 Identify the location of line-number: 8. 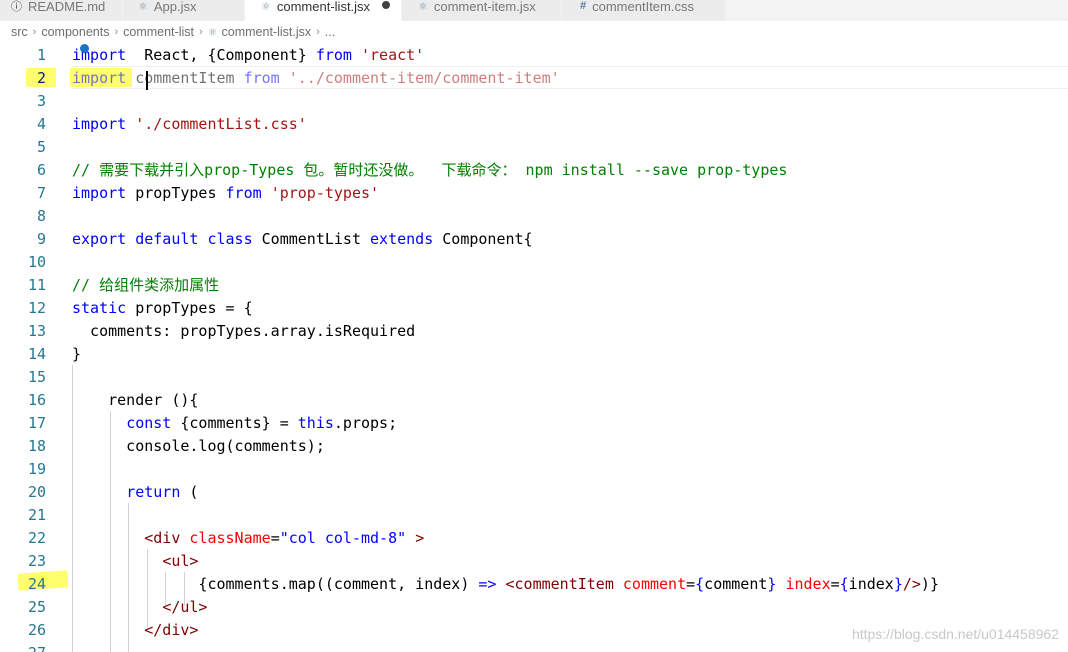
(23, 216).